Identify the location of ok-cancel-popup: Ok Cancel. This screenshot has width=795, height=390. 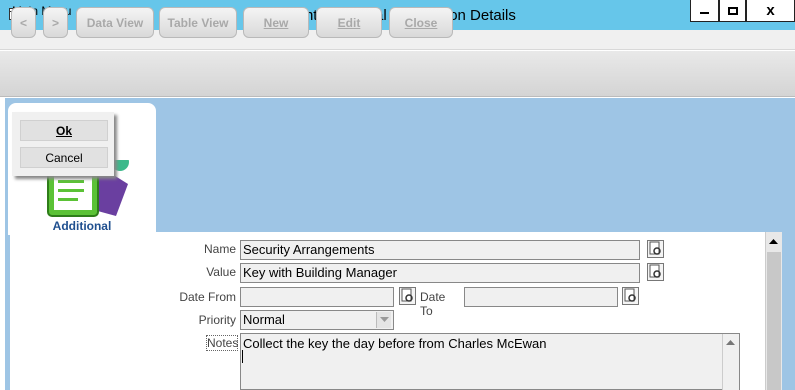
(63, 144).